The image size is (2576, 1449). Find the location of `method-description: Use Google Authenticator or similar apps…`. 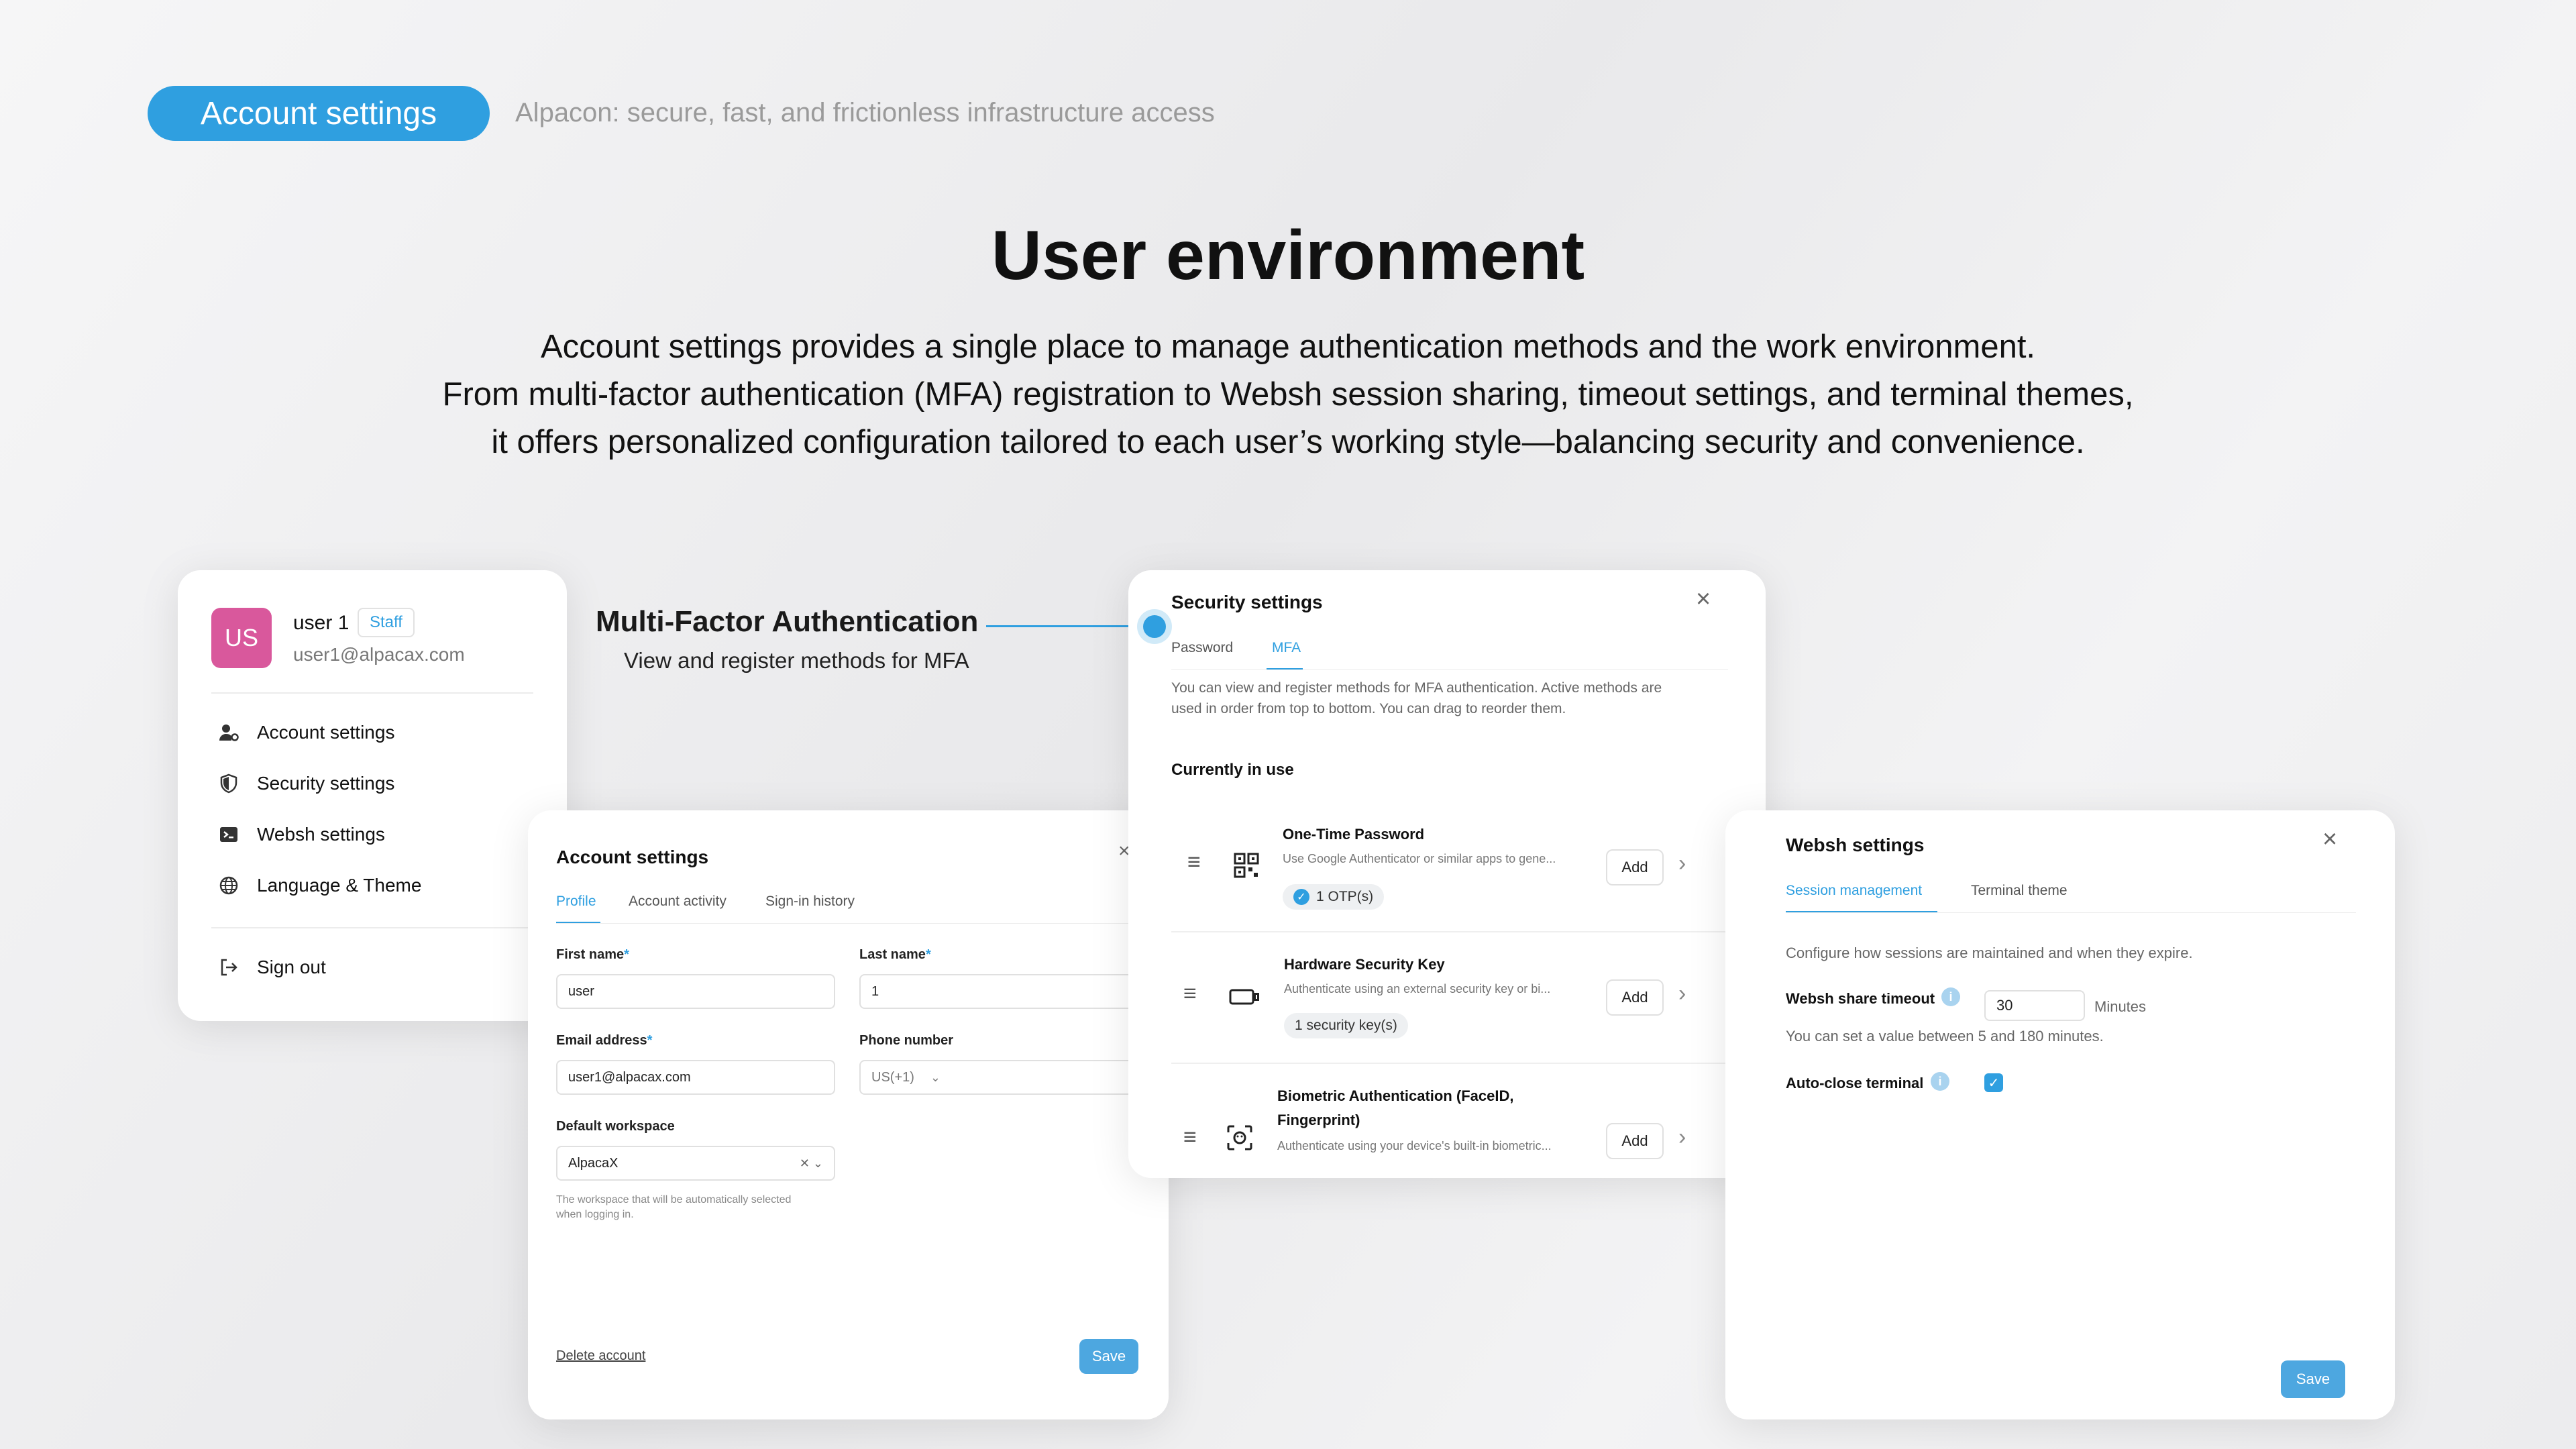

method-description: Use Google Authenticator or similar apps… is located at coordinates (1419, 858).